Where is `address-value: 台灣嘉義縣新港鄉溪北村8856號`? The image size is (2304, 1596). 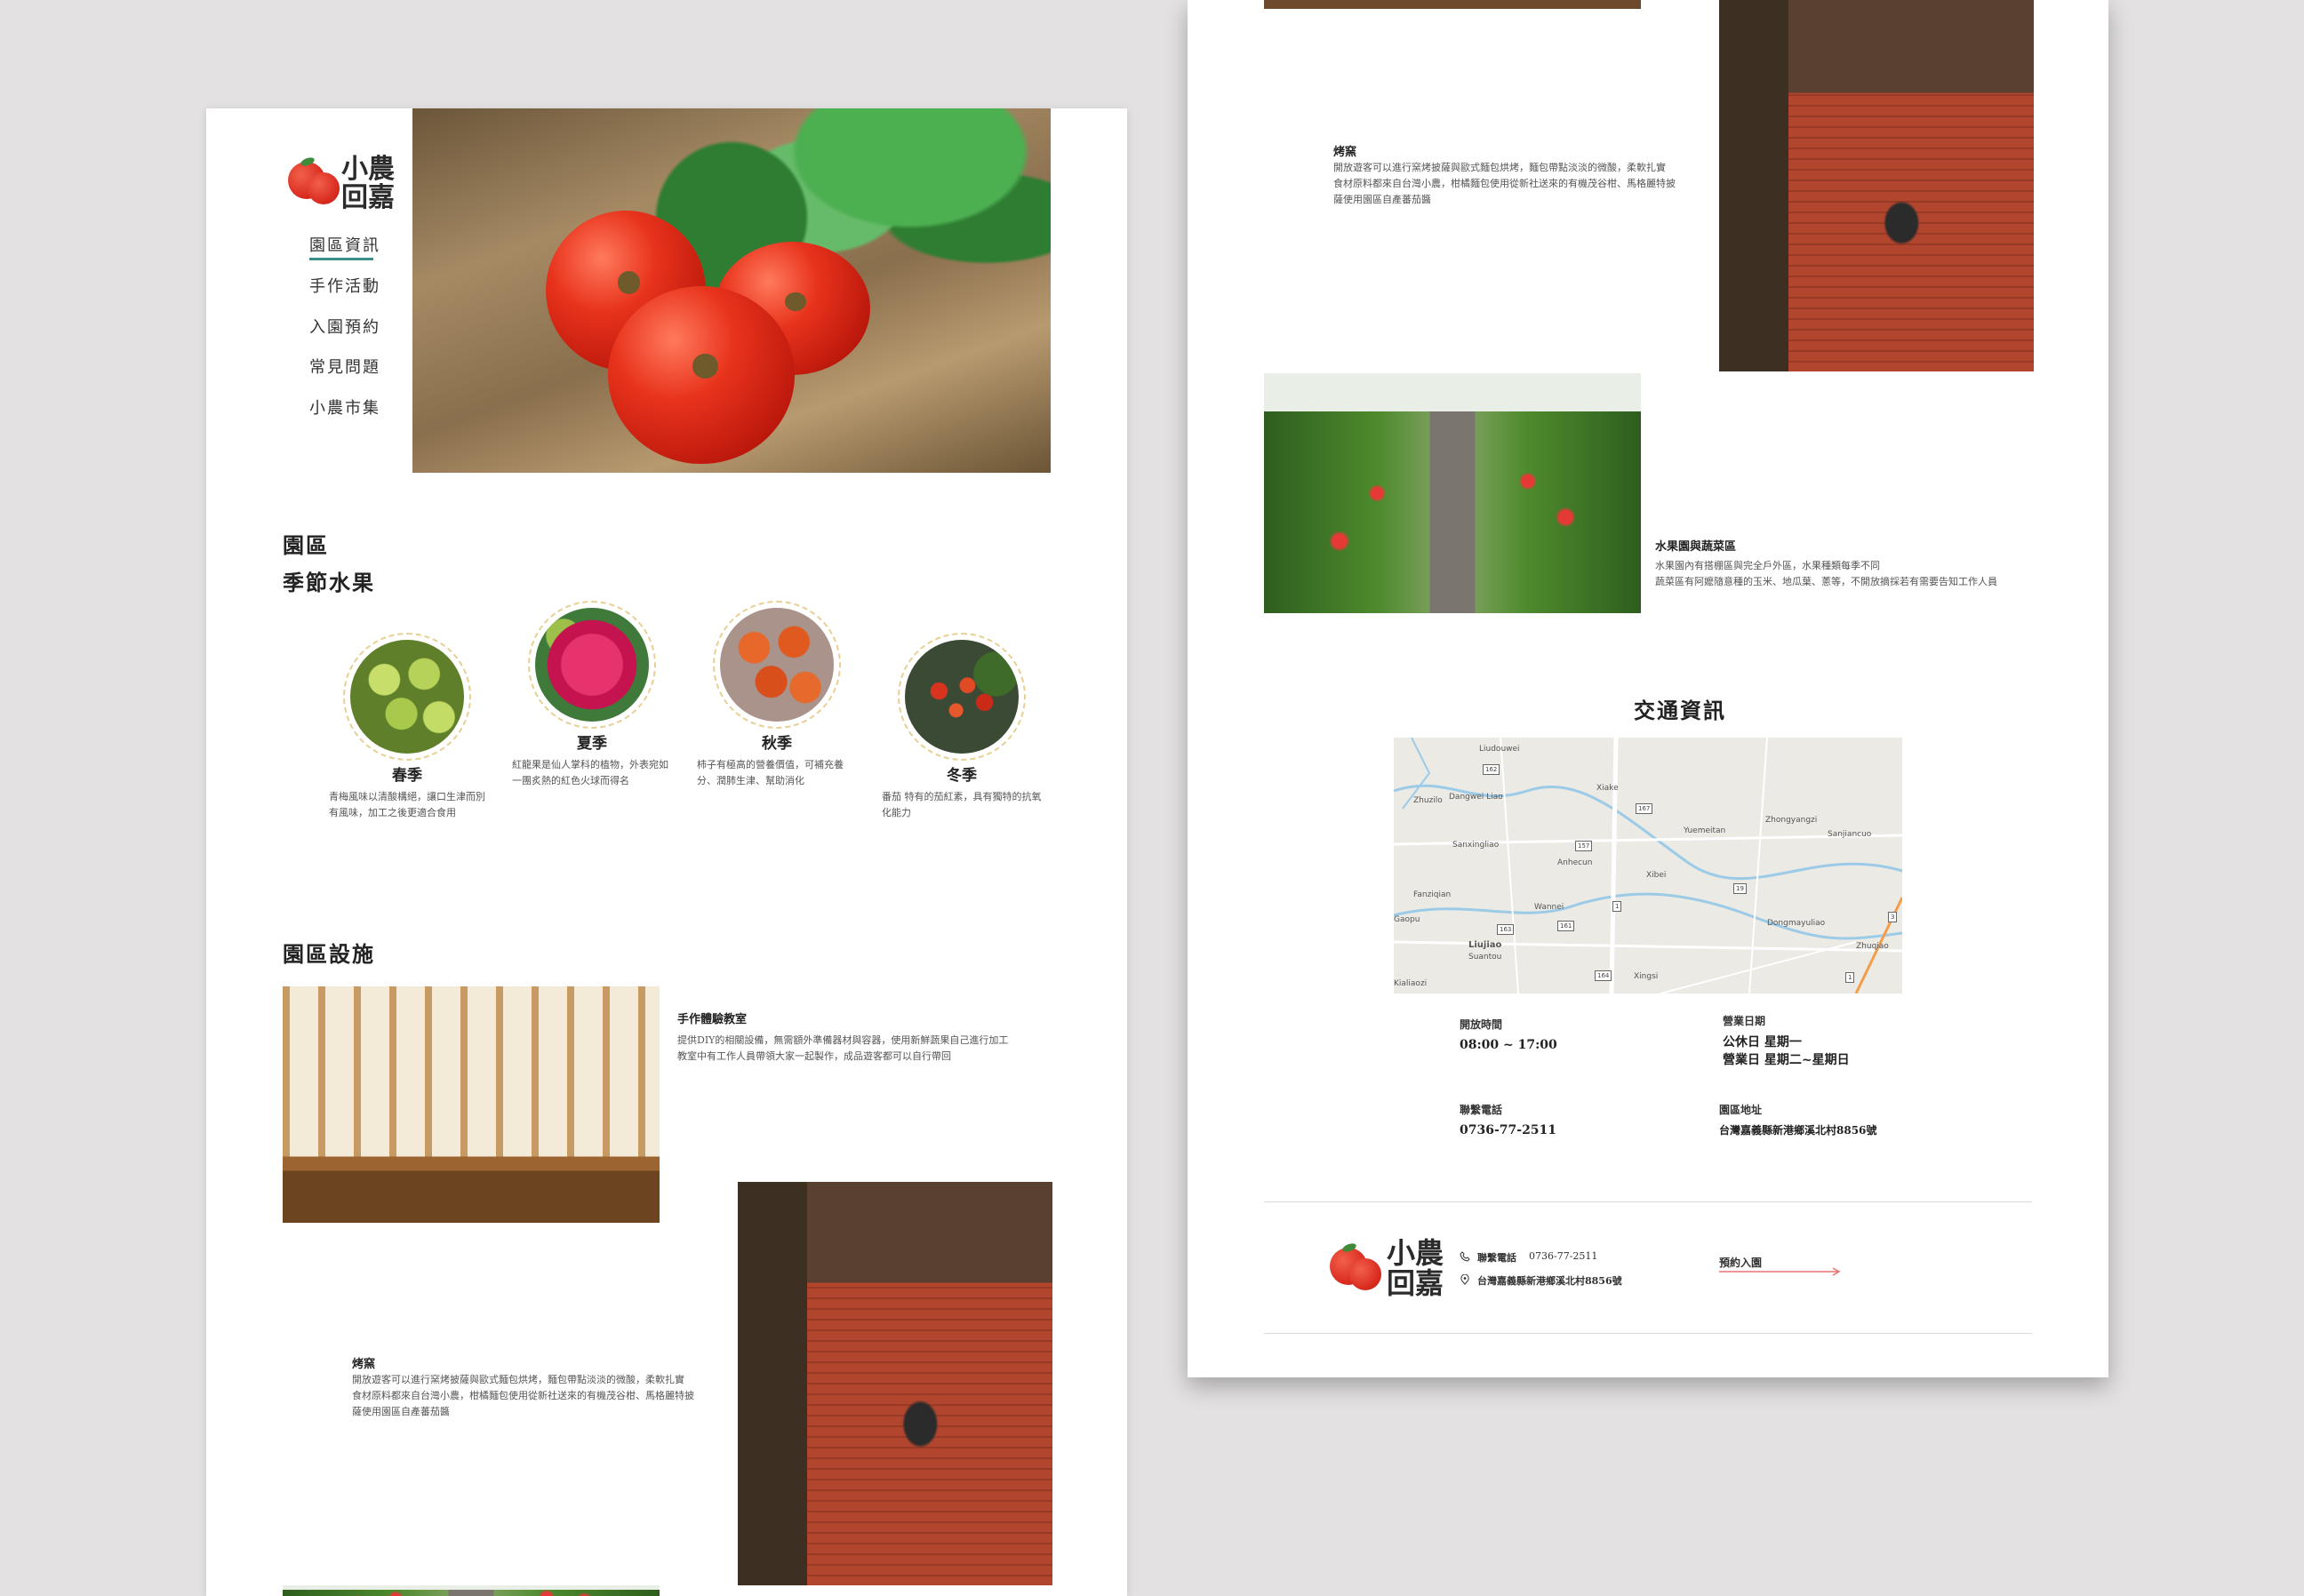 address-value: 台灣嘉義縣新港鄉溪北村8856號 is located at coordinates (1798, 1130).